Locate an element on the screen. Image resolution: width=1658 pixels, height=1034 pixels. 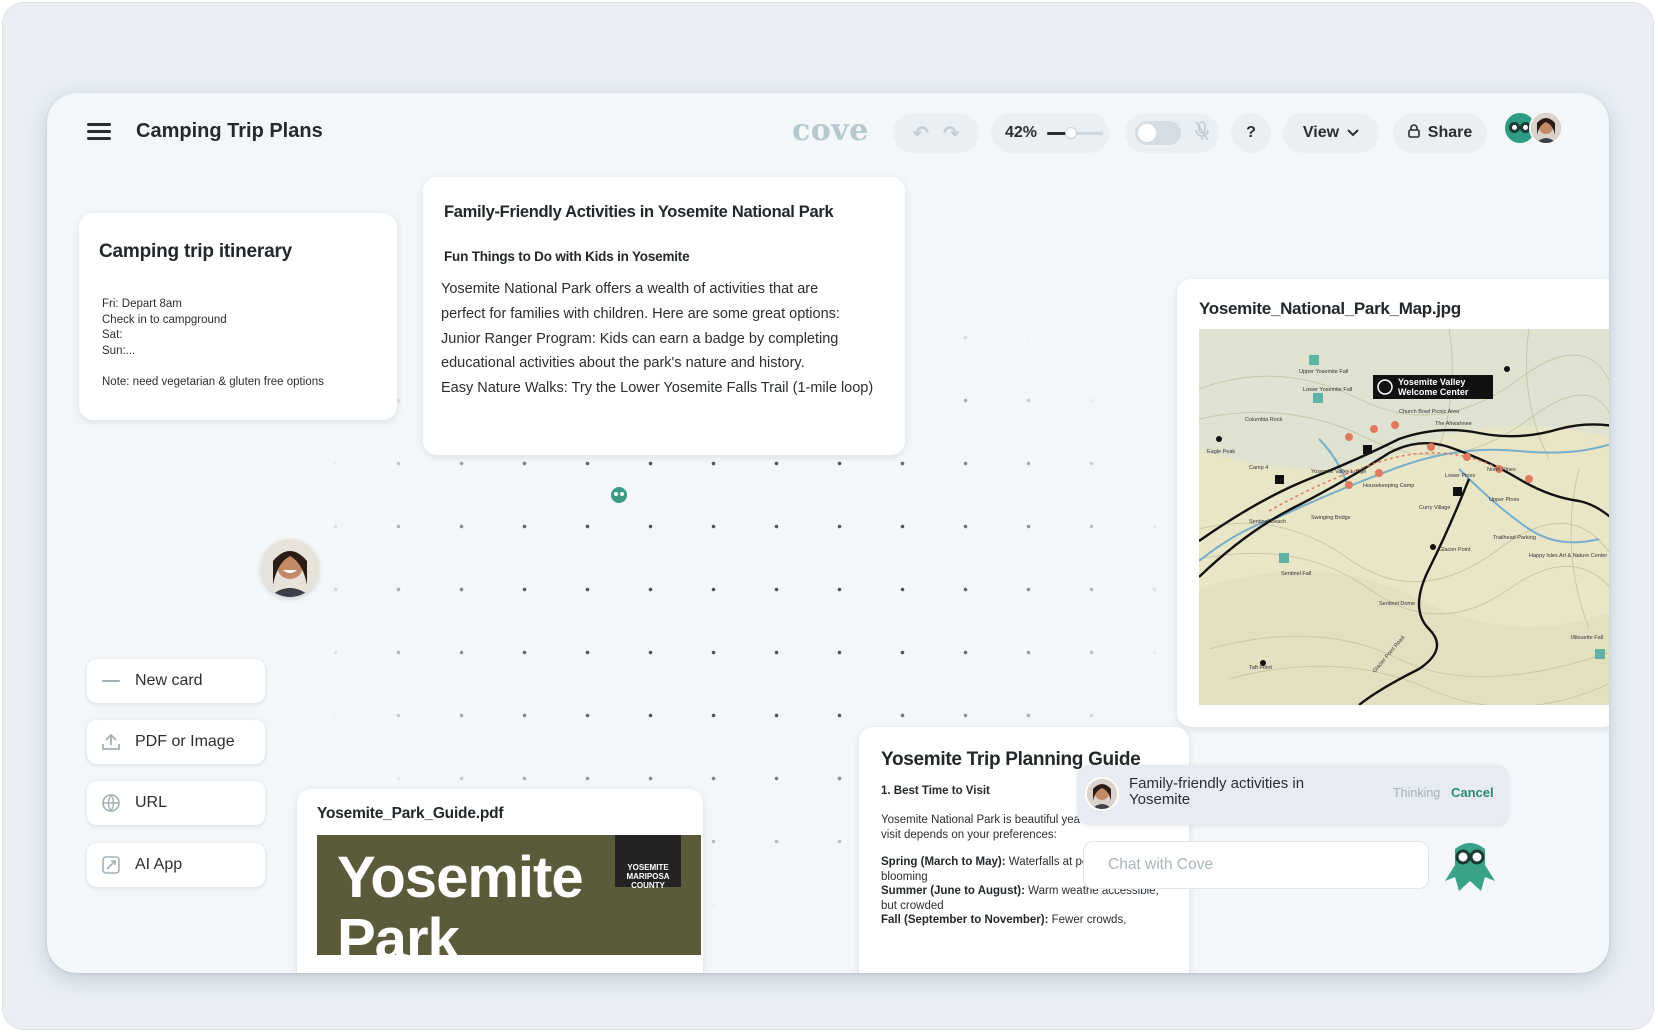
map-label: Illilouette Fall is located at coordinates (1587, 638).